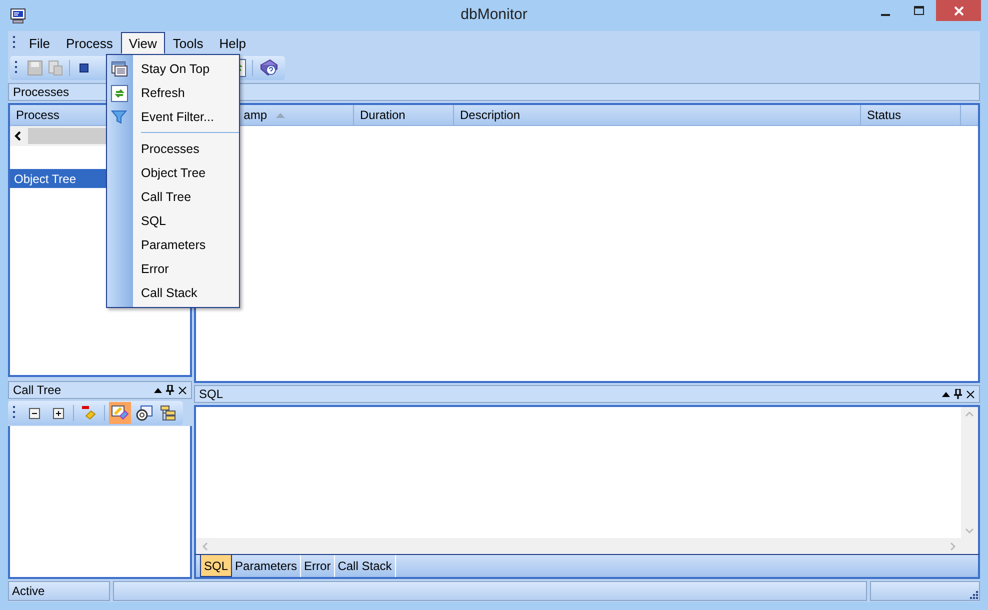 The image size is (988, 610). What do you see at coordinates (173, 69) in the screenshot?
I see `menu-option: Stay On Top` at bounding box center [173, 69].